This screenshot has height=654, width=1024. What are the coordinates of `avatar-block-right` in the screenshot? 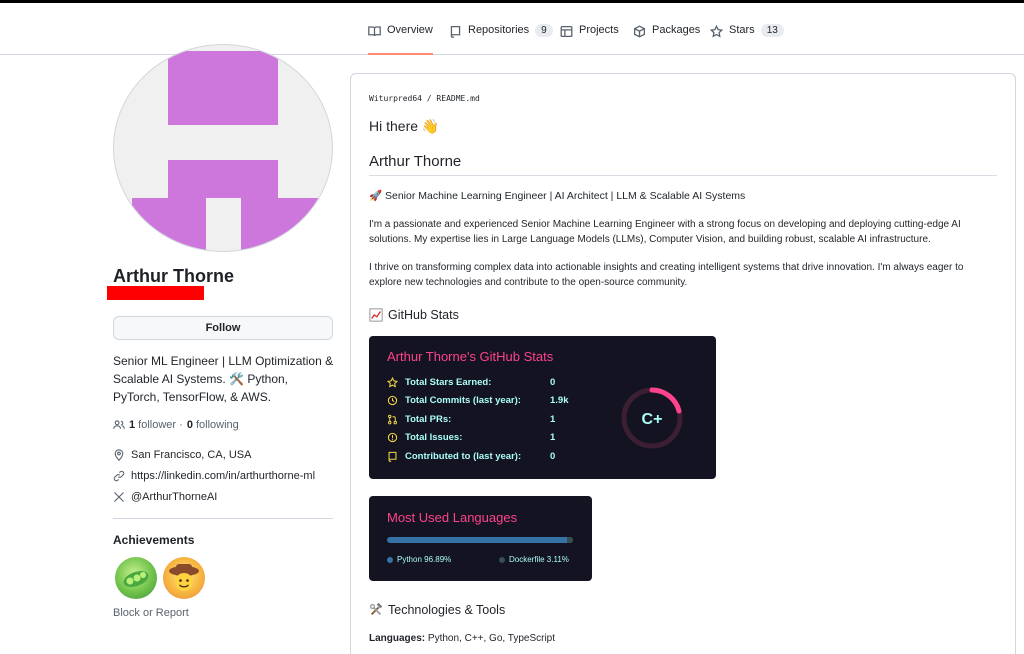 It's located at (281, 224).